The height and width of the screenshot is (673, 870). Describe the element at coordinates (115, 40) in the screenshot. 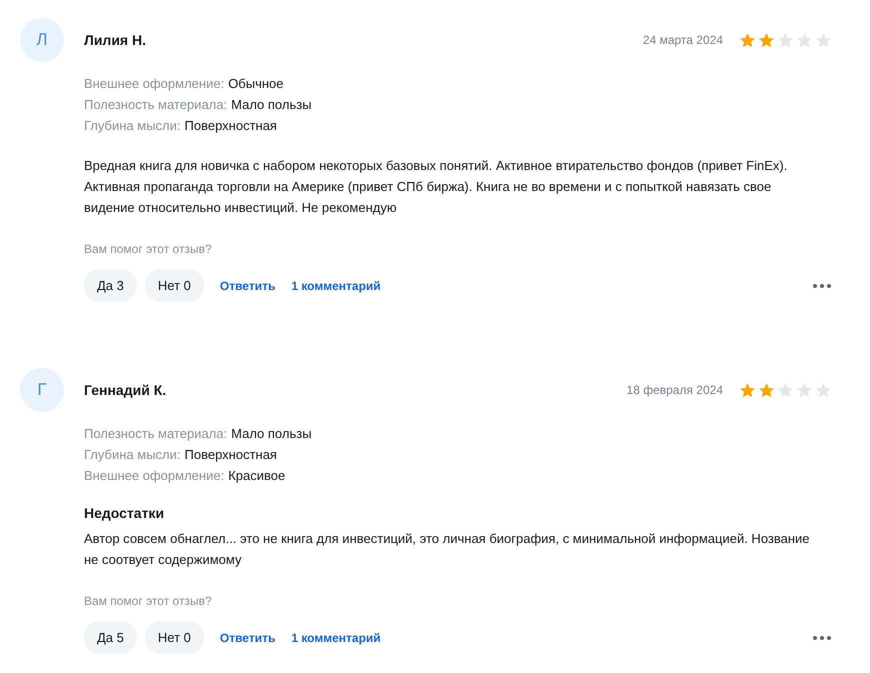

I see `reviewer-name: Лилия Н.` at that location.